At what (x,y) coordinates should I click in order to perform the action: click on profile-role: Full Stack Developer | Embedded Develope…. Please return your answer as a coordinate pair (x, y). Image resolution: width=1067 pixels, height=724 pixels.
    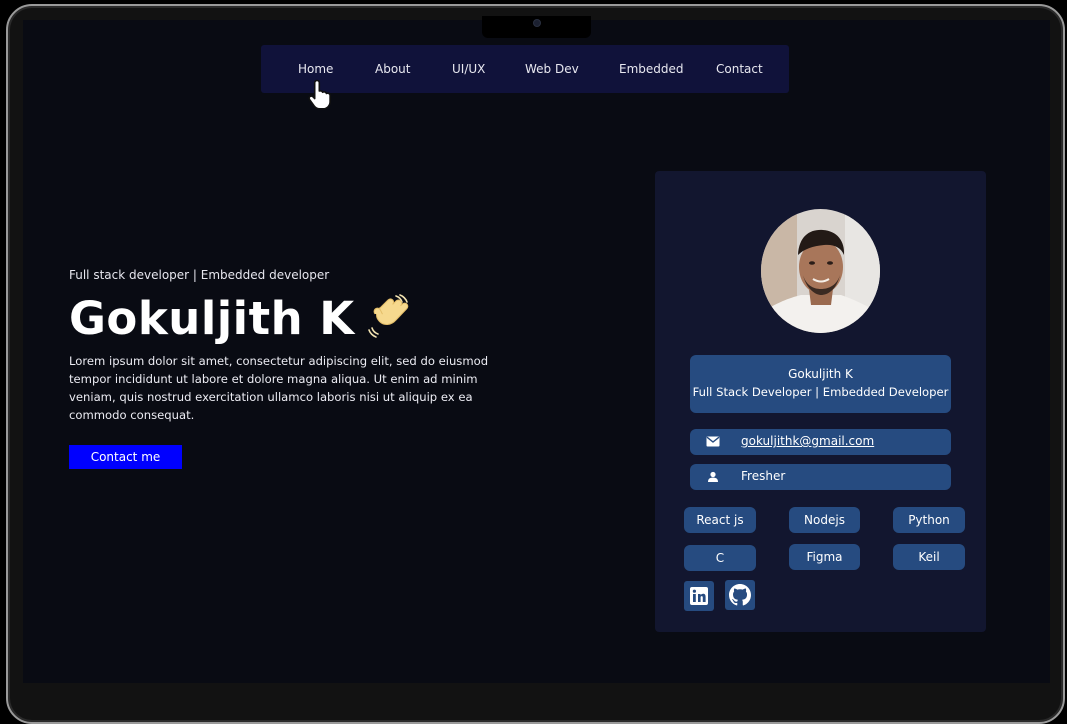
    Looking at the image, I should click on (820, 392).